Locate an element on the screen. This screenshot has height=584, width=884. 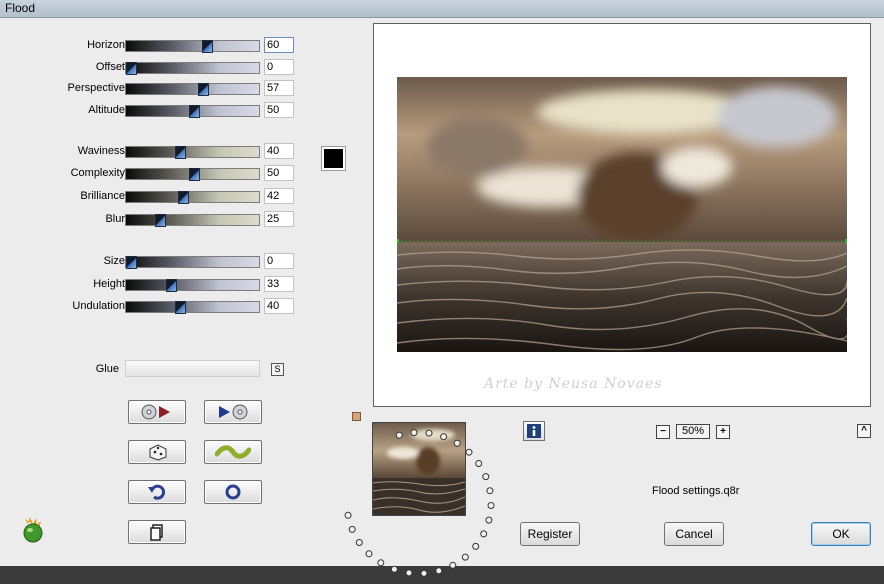
collapse-button: ^ is located at coordinates (864, 431).